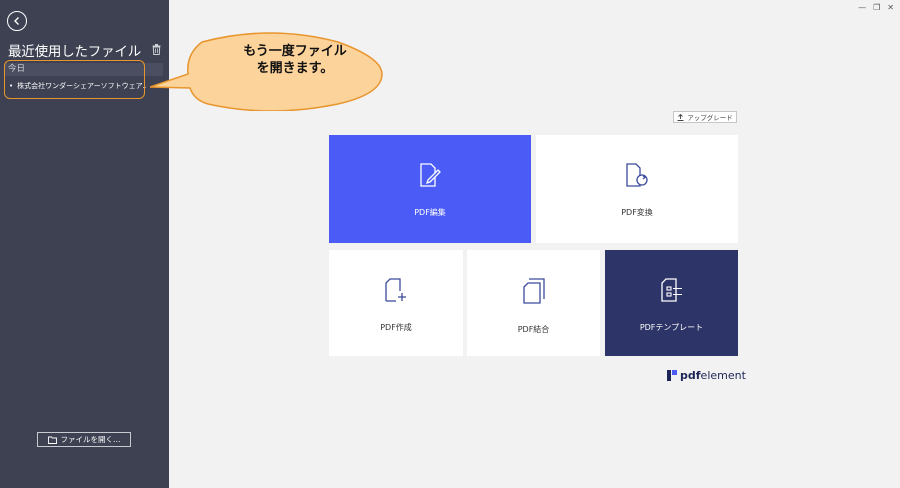 The image size is (900, 488). I want to click on convert-document-icon, so click(637, 175).